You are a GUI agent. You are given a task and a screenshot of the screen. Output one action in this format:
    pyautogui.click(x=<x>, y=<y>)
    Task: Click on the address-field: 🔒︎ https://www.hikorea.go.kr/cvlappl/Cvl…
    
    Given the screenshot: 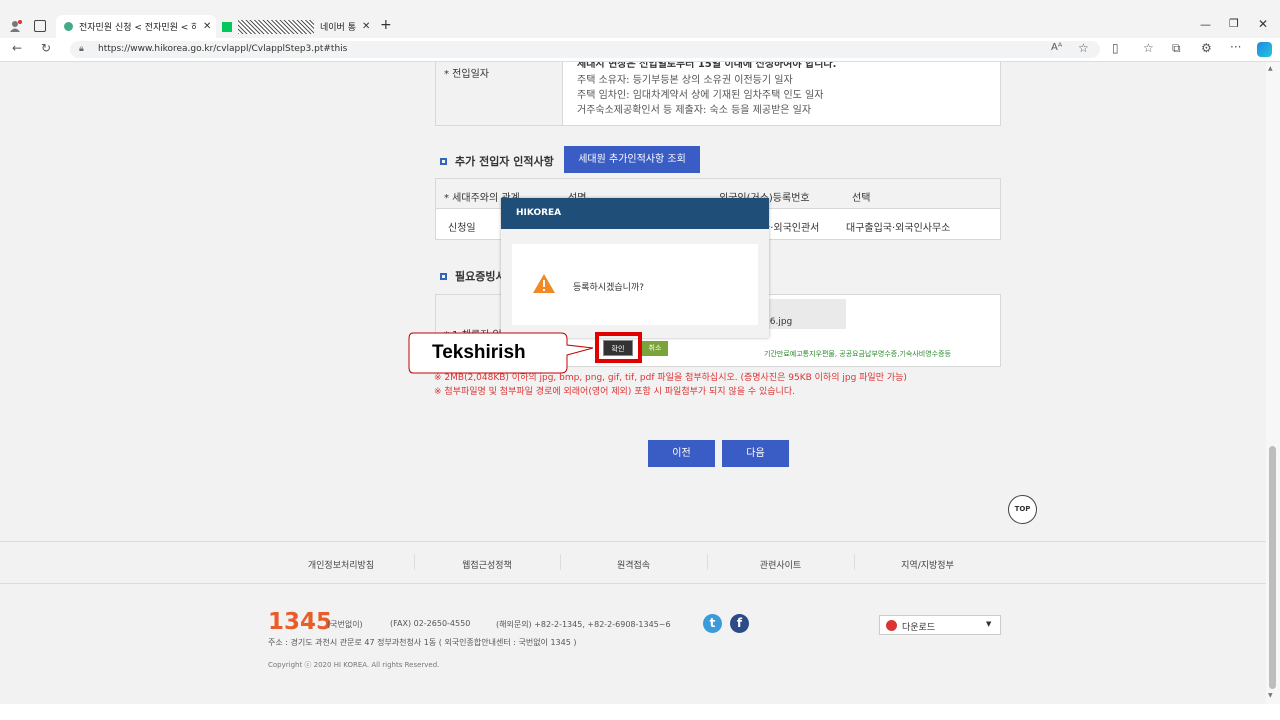 What is the action you would take?
    pyautogui.click(x=585, y=49)
    